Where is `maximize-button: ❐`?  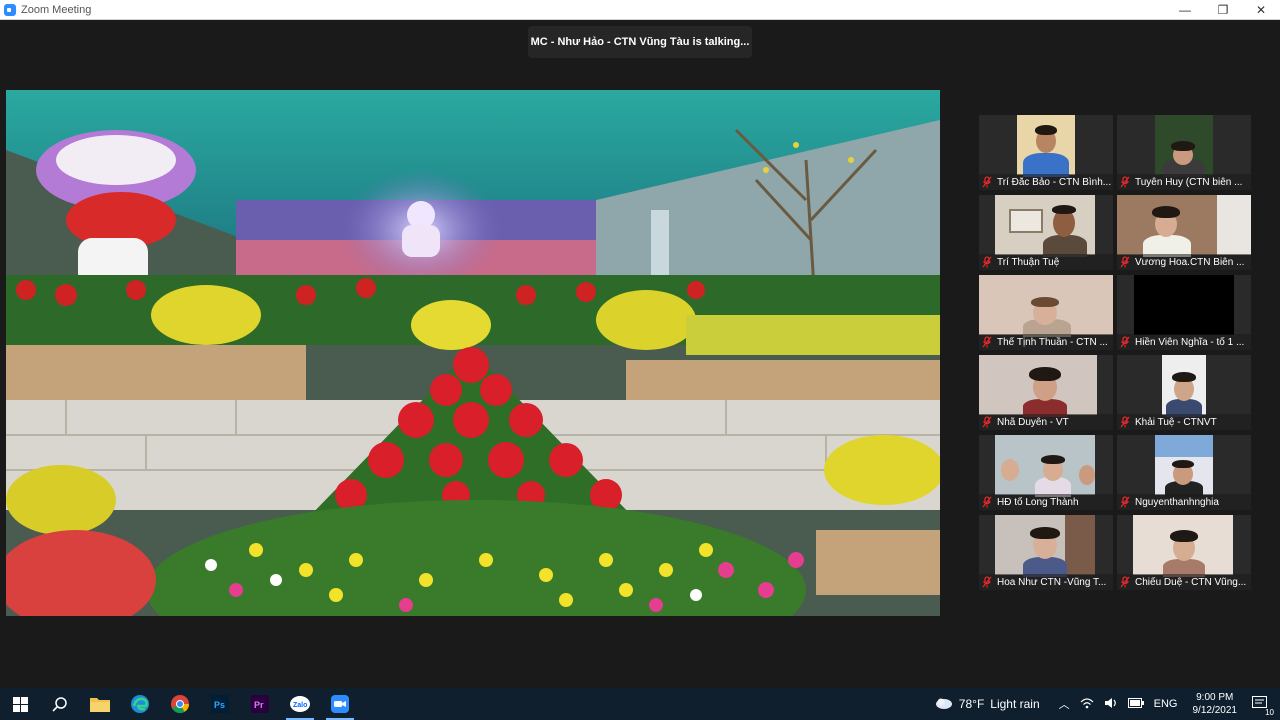 maximize-button: ❐ is located at coordinates (1223, 10).